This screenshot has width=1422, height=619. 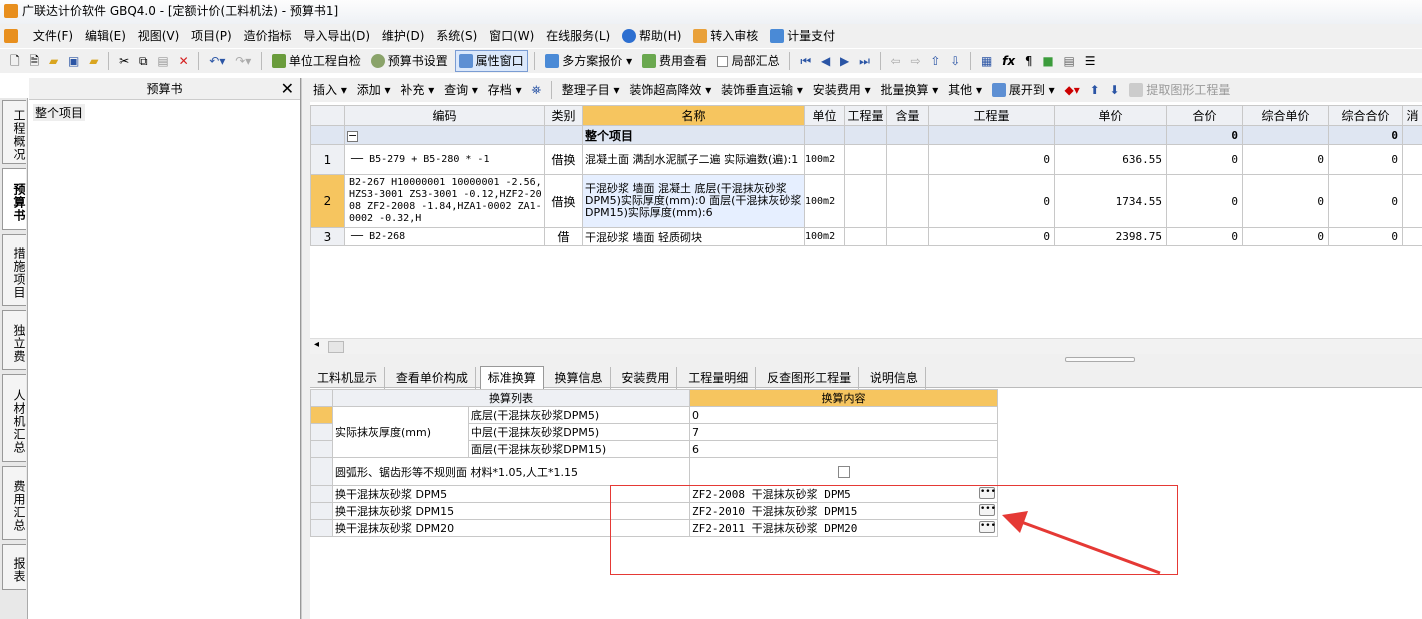 I want to click on tab-conversion-info: 换算信息, so click(x=579, y=378).